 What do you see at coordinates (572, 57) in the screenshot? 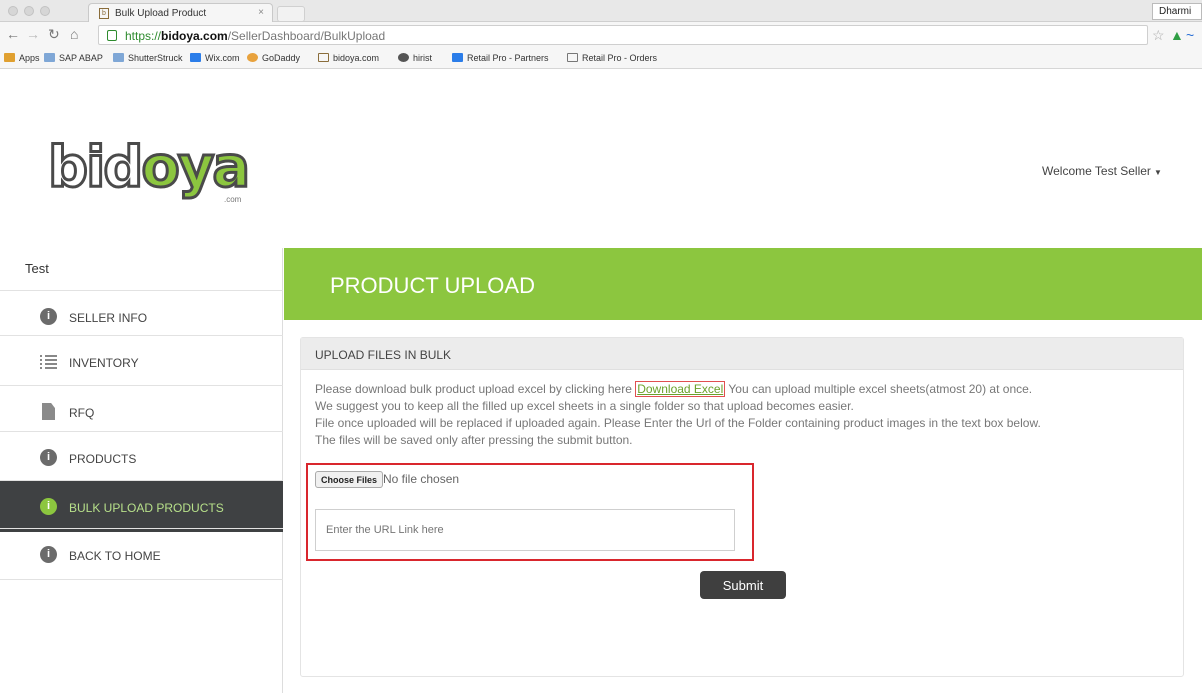
I see `page-icon` at bounding box center [572, 57].